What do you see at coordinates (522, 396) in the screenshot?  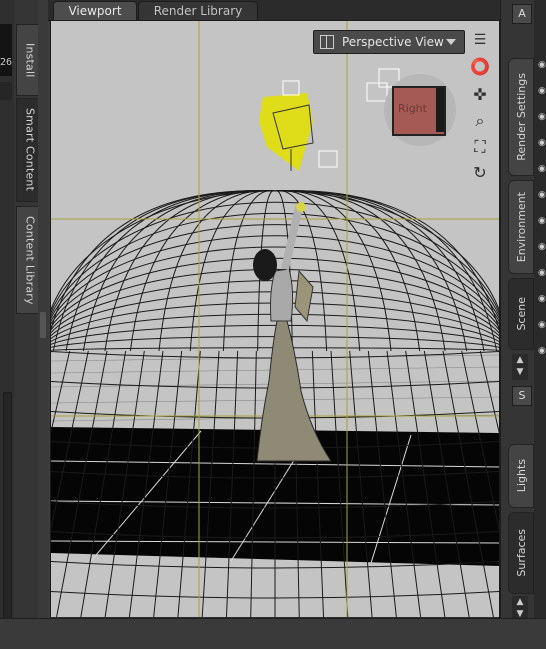 I see `right-lower-panel-menu-button: S` at bounding box center [522, 396].